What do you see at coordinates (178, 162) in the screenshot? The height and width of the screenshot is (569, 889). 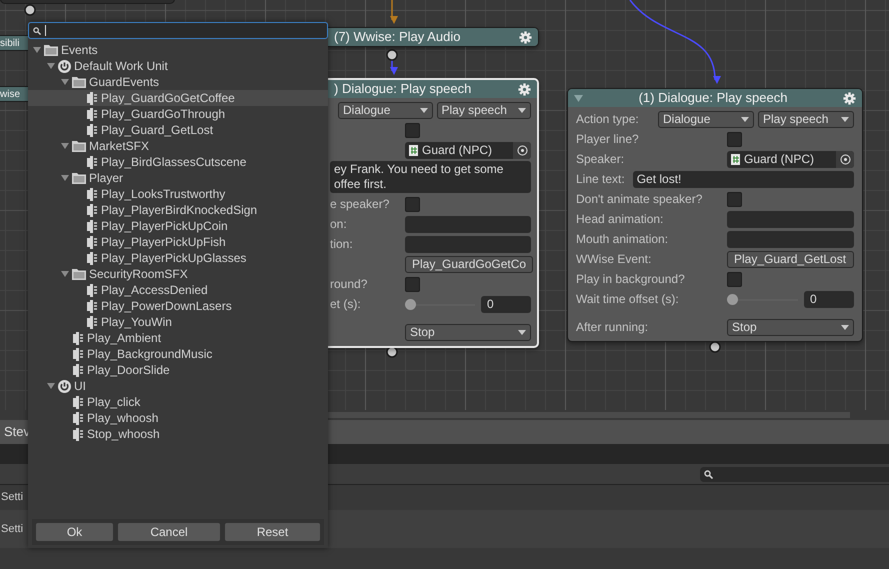 I see `tree-item: Play_BirdGlassesCutscene` at bounding box center [178, 162].